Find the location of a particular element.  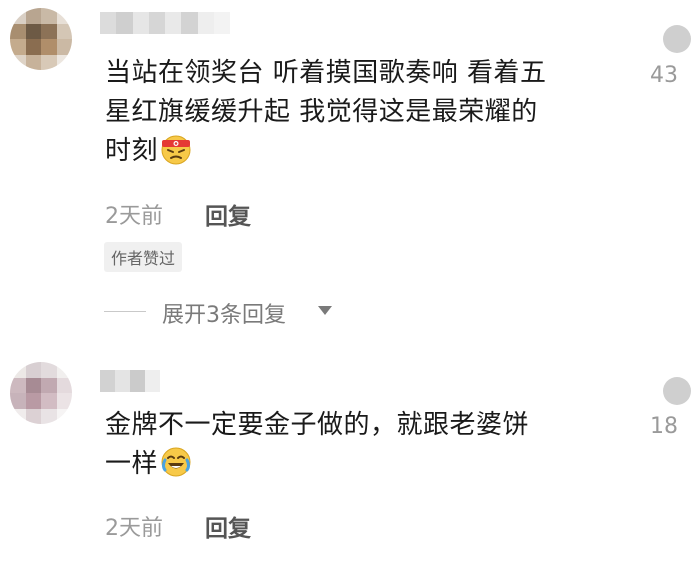

angry-headband-emoji-icon is located at coordinates (176, 150).